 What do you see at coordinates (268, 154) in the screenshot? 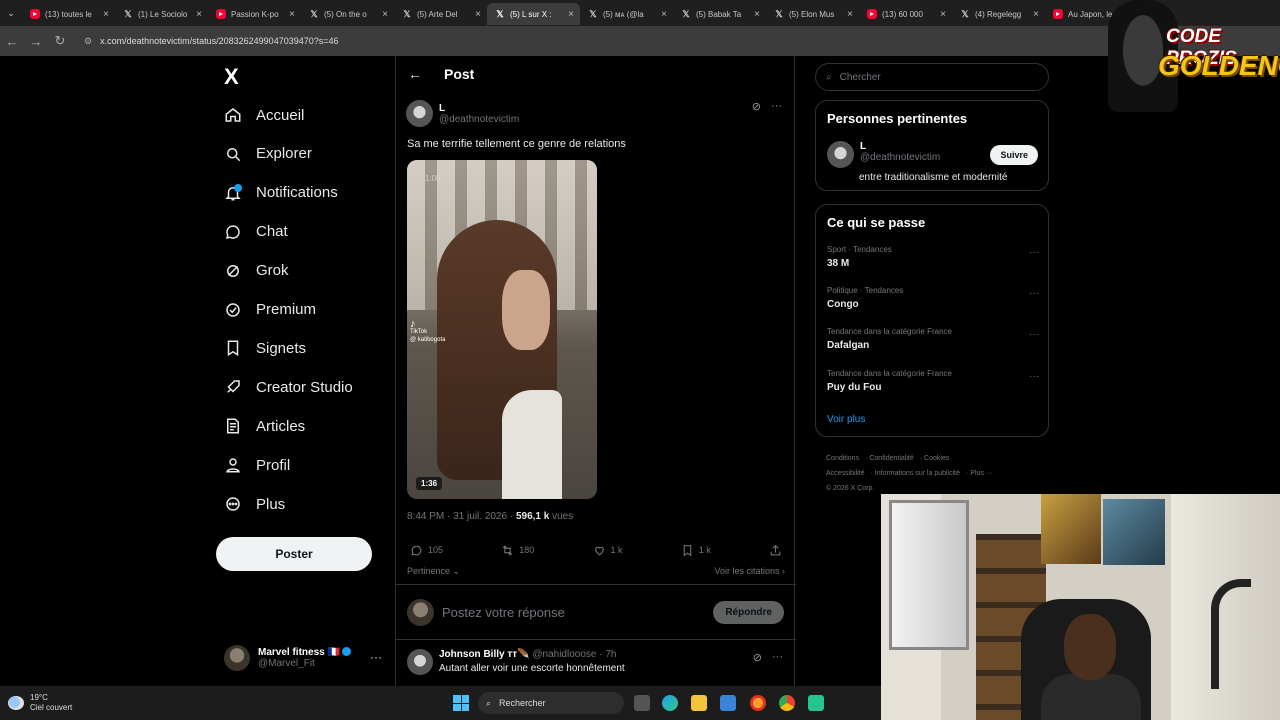
I see `nav-item-explorer: Explorer` at bounding box center [268, 154].